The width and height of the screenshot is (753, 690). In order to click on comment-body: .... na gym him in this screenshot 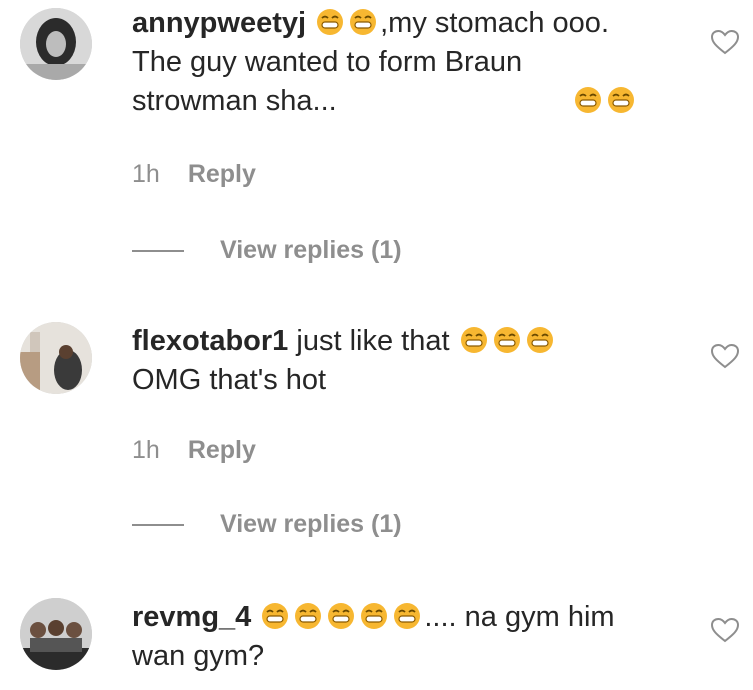, I will do `click(519, 617)`.